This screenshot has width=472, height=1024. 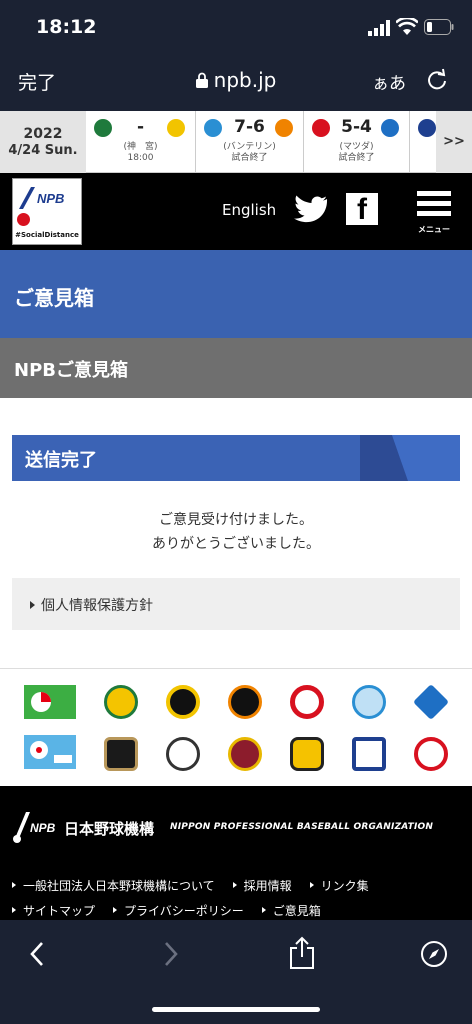 I want to click on browser-address-bar: 完了 npb.jp ぁあ, so click(x=236, y=83).